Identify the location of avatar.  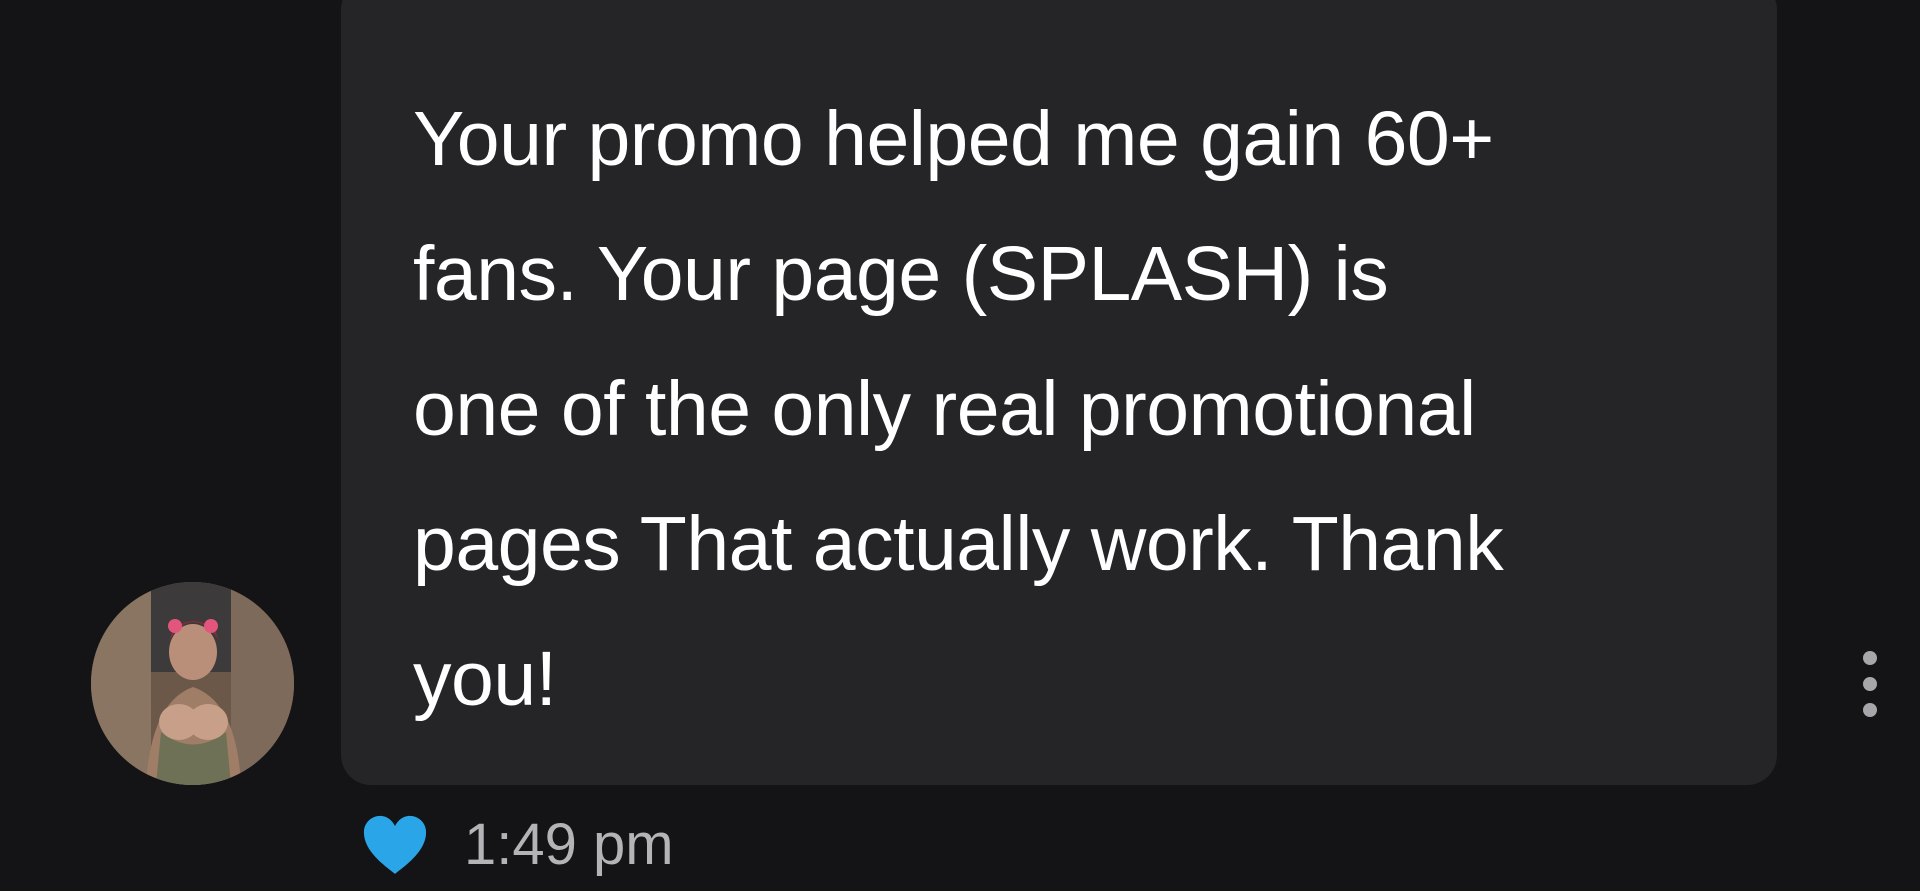
(192, 683).